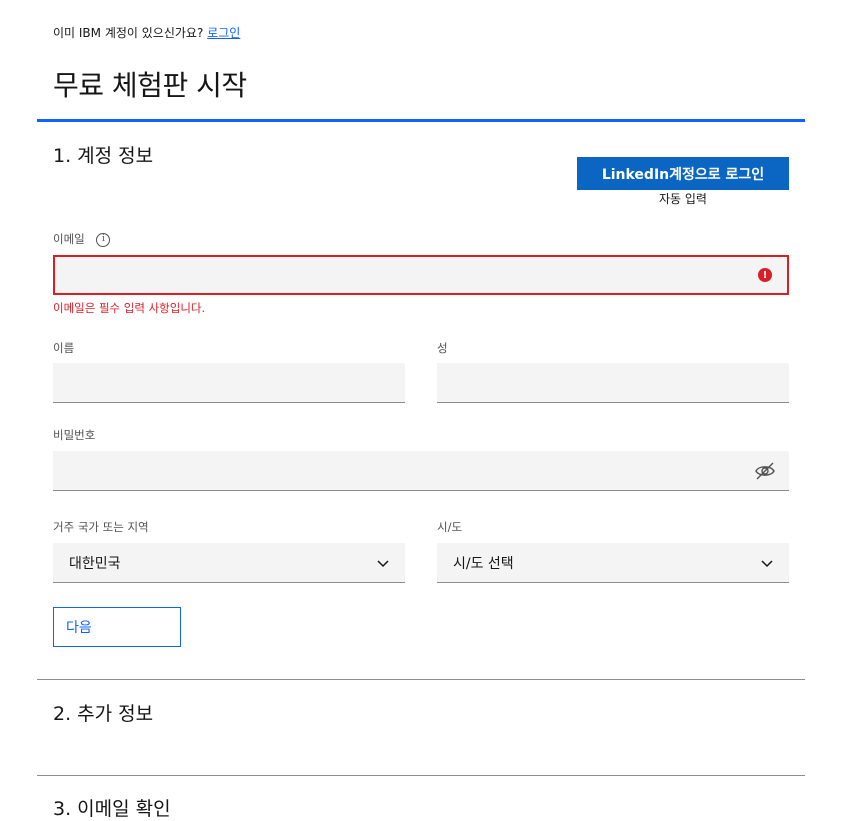 This screenshot has width=863, height=821. Describe the element at coordinates (442, 348) in the screenshot. I see `last-name-label: 성` at that location.